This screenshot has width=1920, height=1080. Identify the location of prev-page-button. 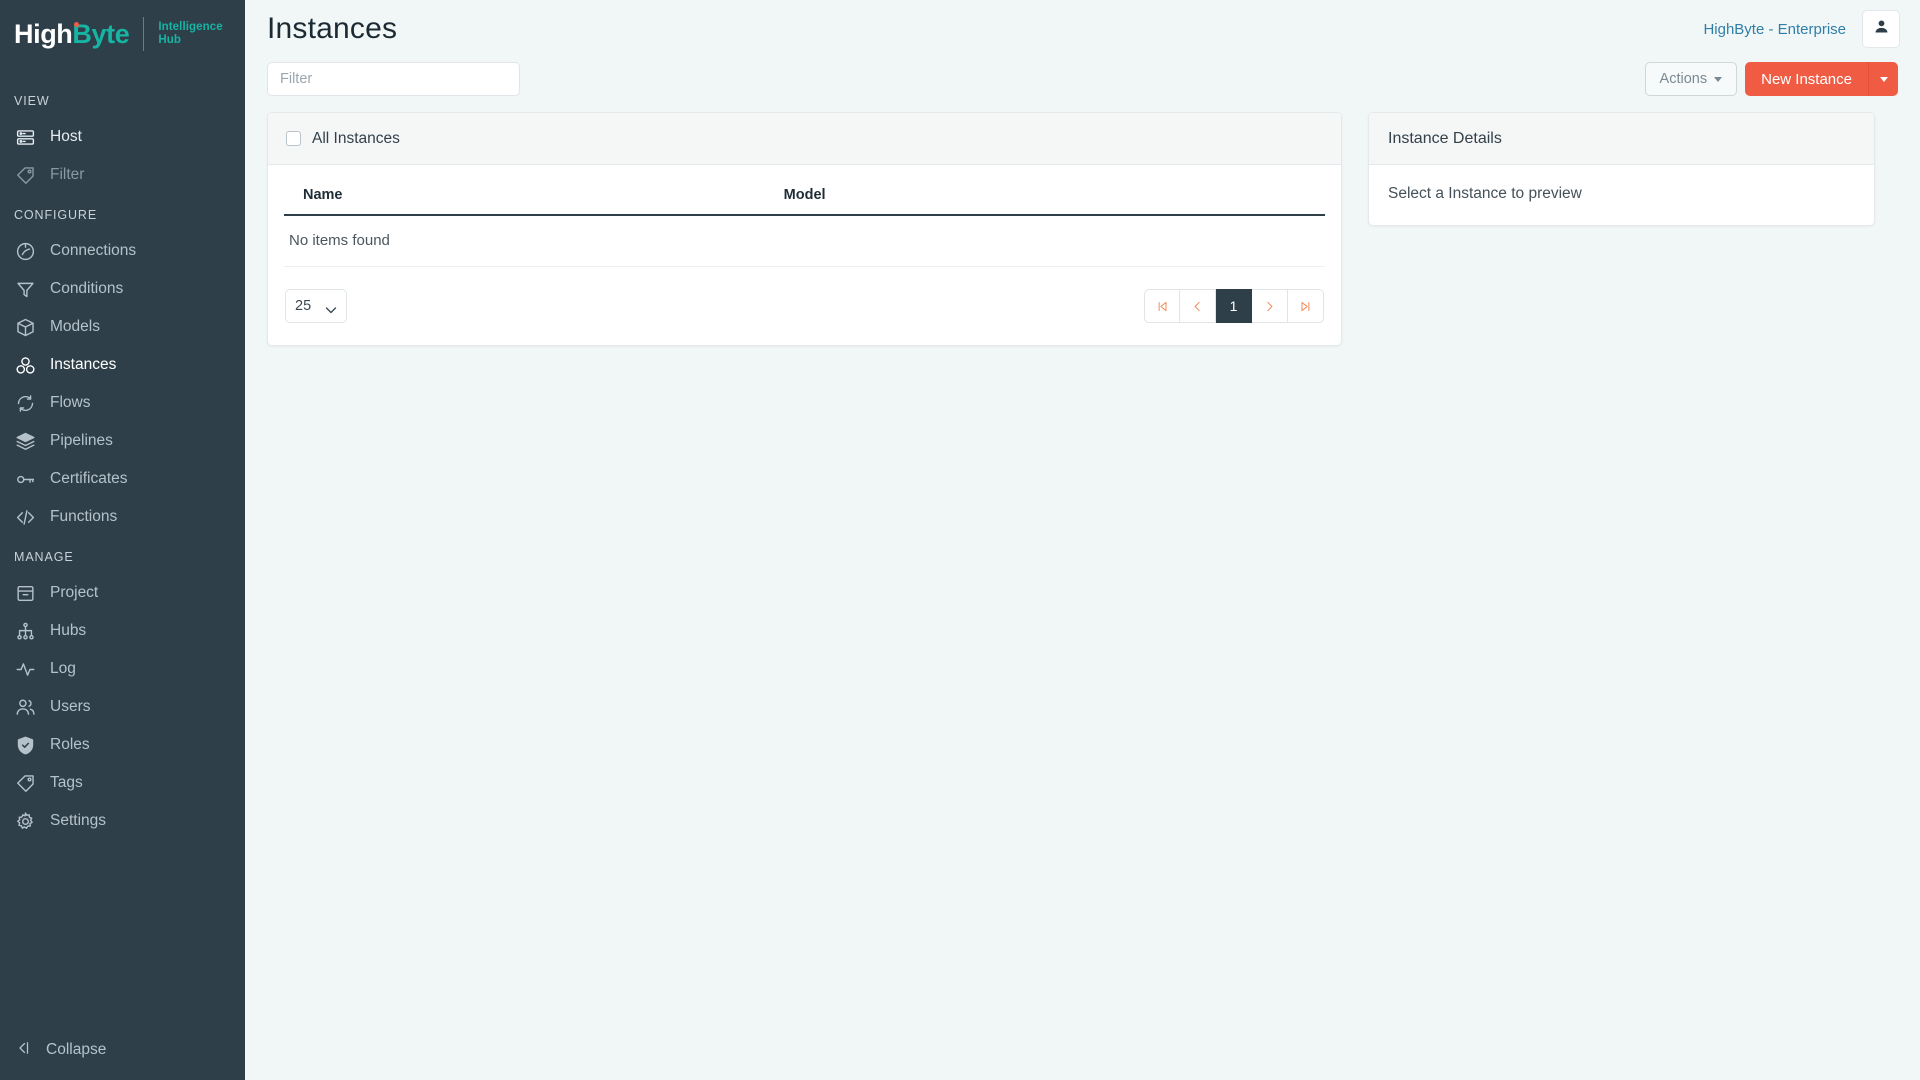
(1198, 306).